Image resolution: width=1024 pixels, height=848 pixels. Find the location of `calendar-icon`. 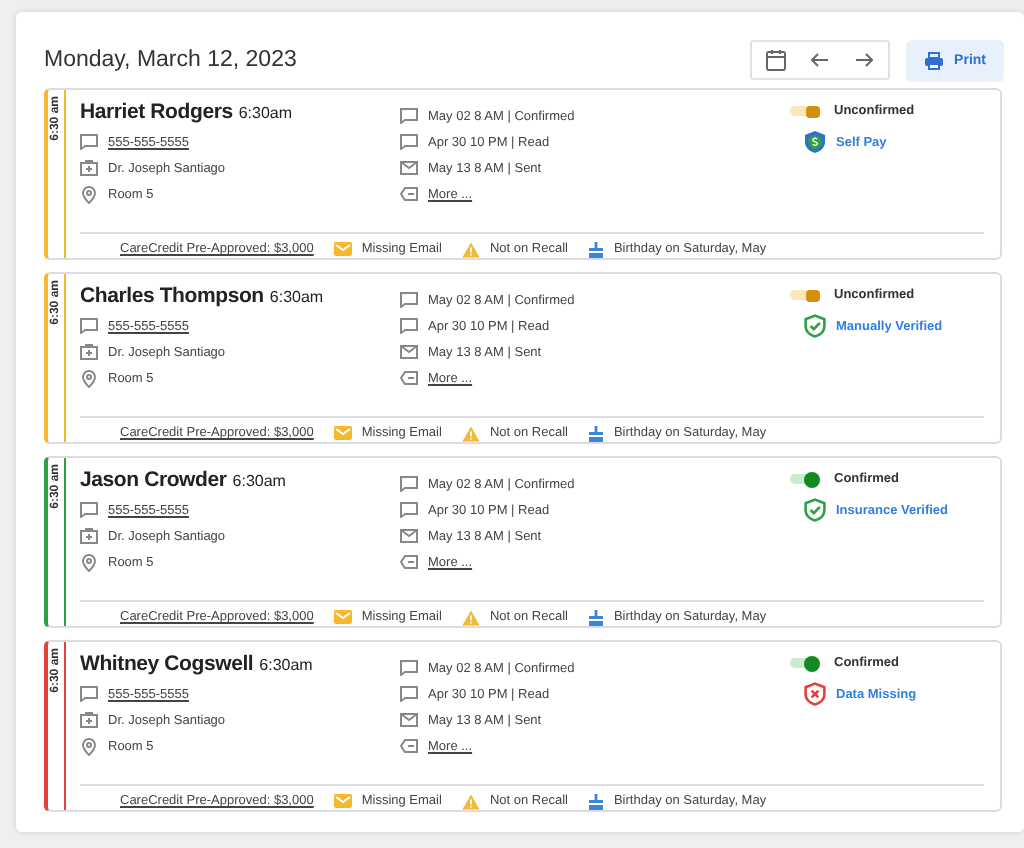

calendar-icon is located at coordinates (776, 60).